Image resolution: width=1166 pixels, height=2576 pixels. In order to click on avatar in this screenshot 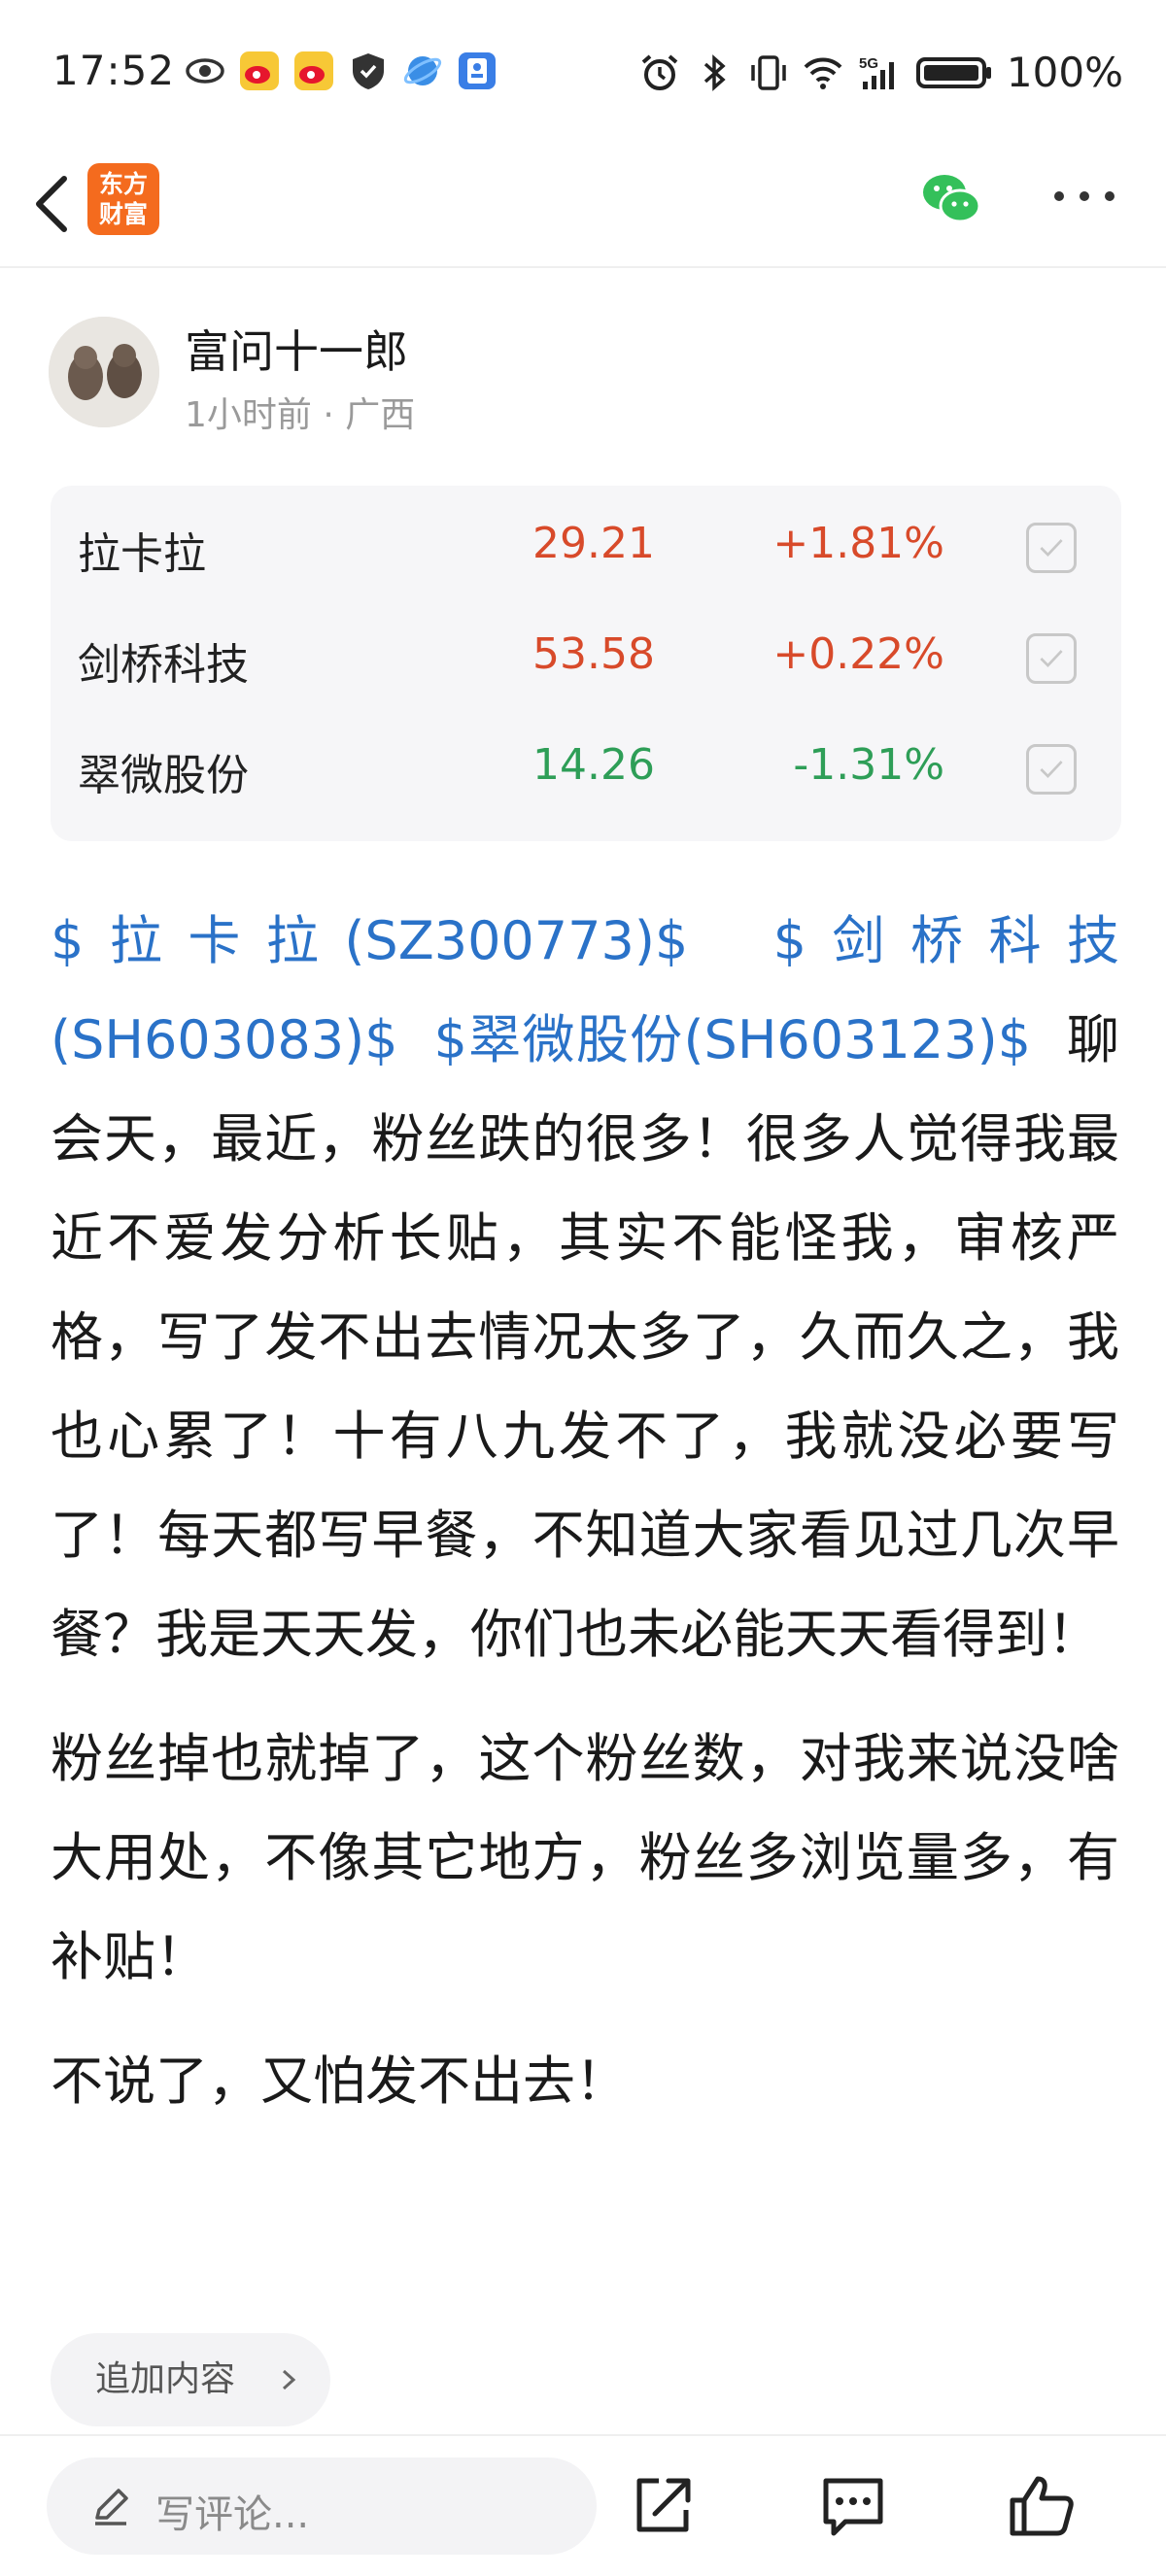, I will do `click(104, 372)`.